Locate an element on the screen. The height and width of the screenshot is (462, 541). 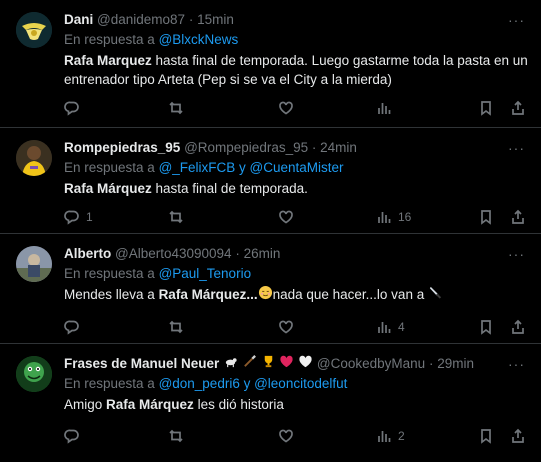
mention-link: @_FelixFCB is located at coordinates (197, 167).